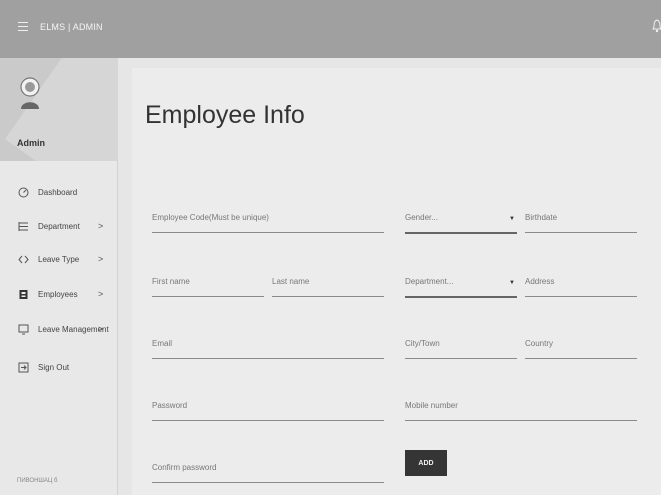 The image size is (661, 495). I want to click on confirm-password-placeholder: Confirm password, so click(184, 467).